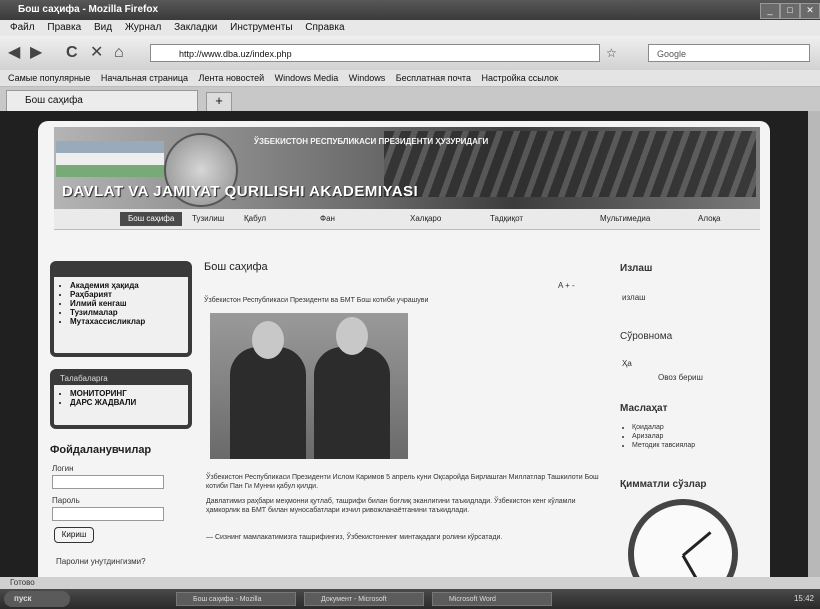 This screenshot has height=609, width=820. What do you see at coordinates (129, 402) in the screenshot?
I see `sidebar-item: ДАРС ЖАДВАЛИ` at bounding box center [129, 402].